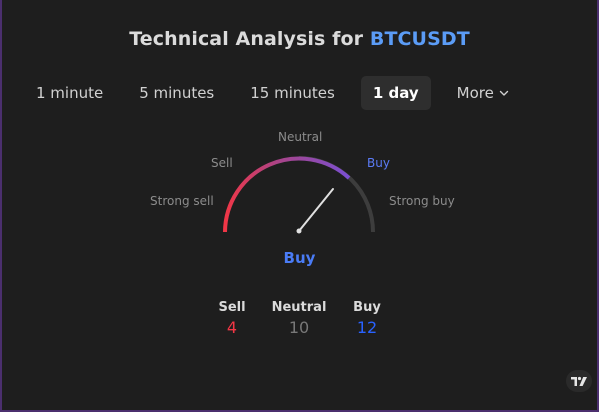  What do you see at coordinates (367, 327) in the screenshot?
I see `count-buy-value: 12` at bounding box center [367, 327].